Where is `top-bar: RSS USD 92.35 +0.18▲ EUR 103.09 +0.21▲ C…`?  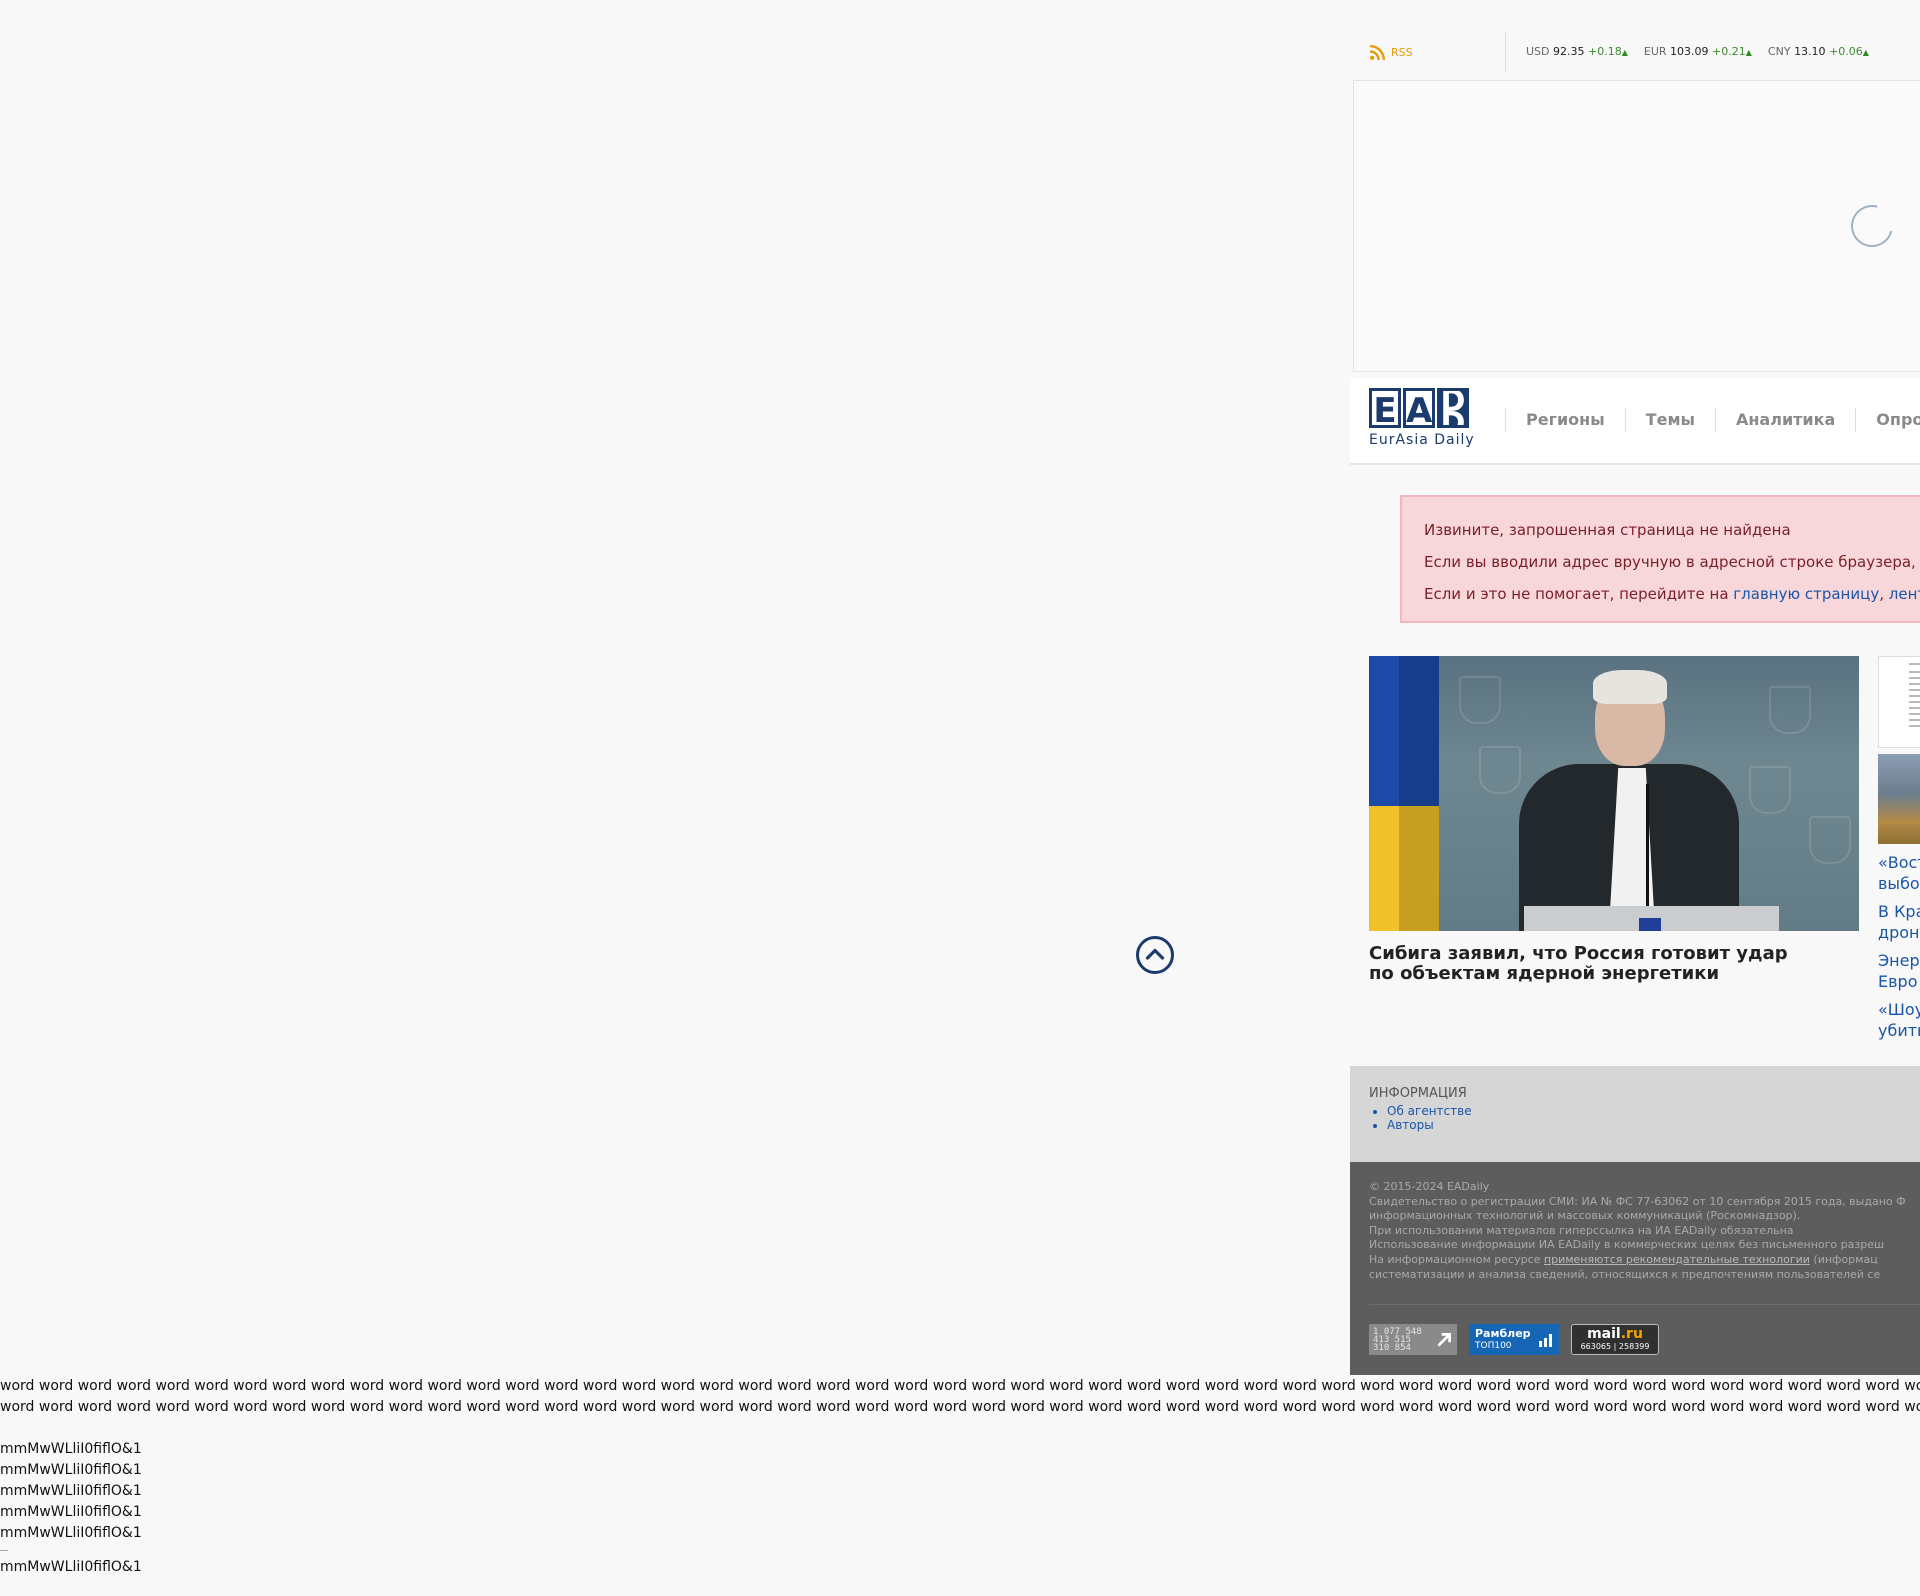 top-bar: RSS USD 92.35 +0.18▲ EUR 103.09 +0.21▲ C… is located at coordinates (1635, 52).